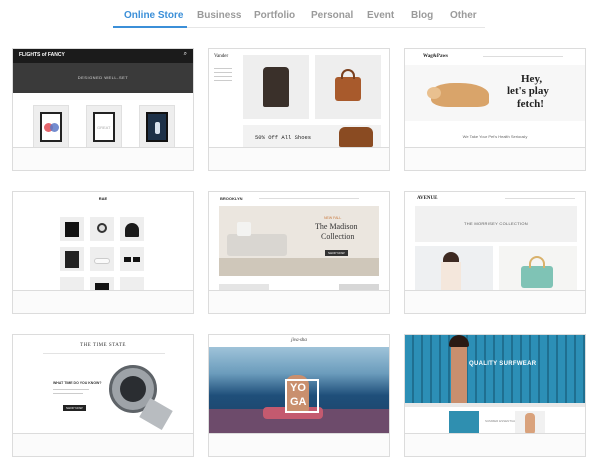 The width and height of the screenshot is (600, 469). Describe the element at coordinates (427, 198) in the screenshot. I see `site-brand: AVENUE` at that location.